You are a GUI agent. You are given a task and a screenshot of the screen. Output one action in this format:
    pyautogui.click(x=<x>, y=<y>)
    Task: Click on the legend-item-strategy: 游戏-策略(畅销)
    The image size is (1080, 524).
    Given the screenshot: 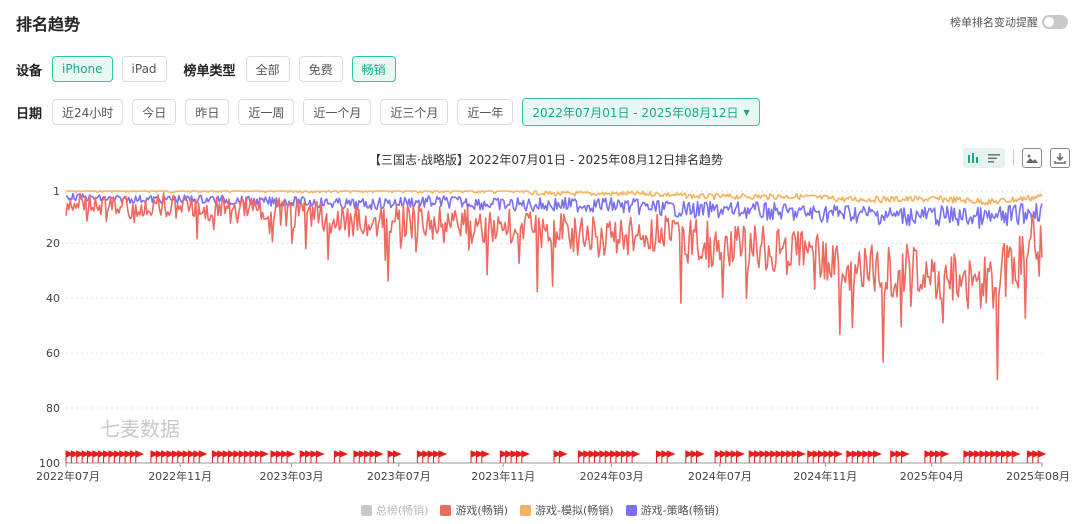 What is the action you would take?
    pyautogui.click(x=672, y=510)
    